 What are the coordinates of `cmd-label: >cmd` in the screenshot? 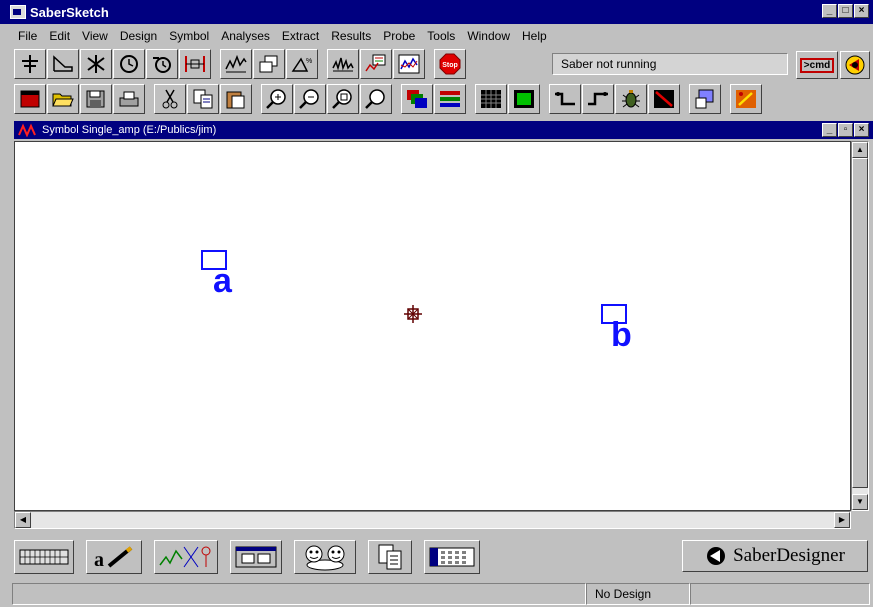 It's located at (817, 65).